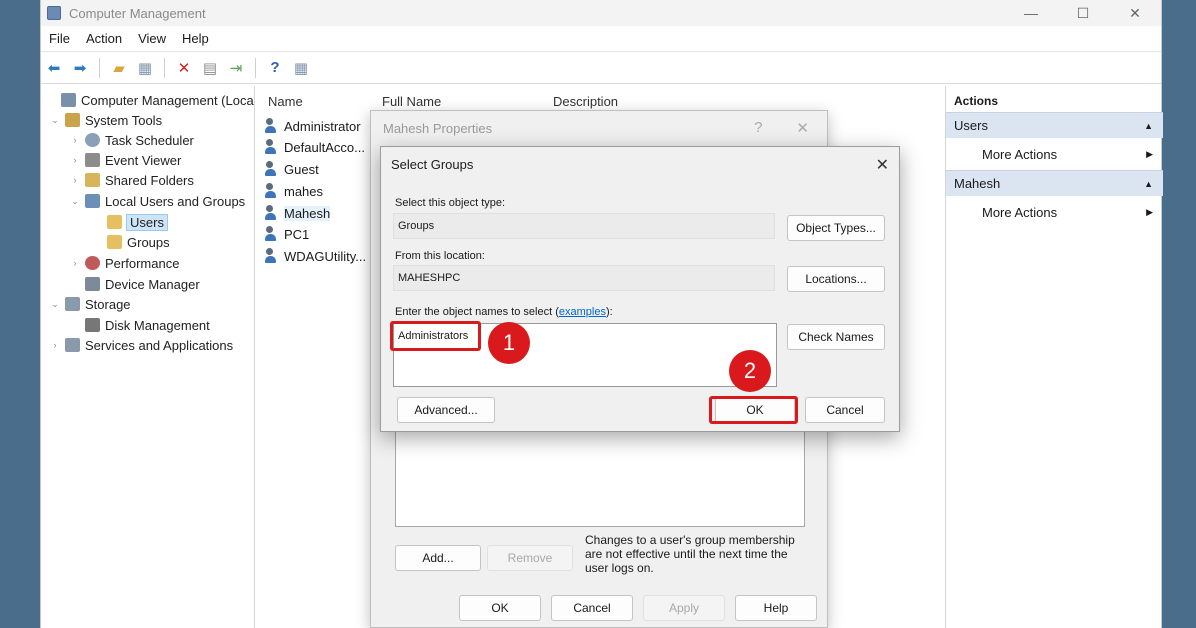 This screenshot has height=628, width=1196. What do you see at coordinates (149, 100) in the screenshot?
I see `tree-item-computer-management: Computer Management (Local)` at bounding box center [149, 100].